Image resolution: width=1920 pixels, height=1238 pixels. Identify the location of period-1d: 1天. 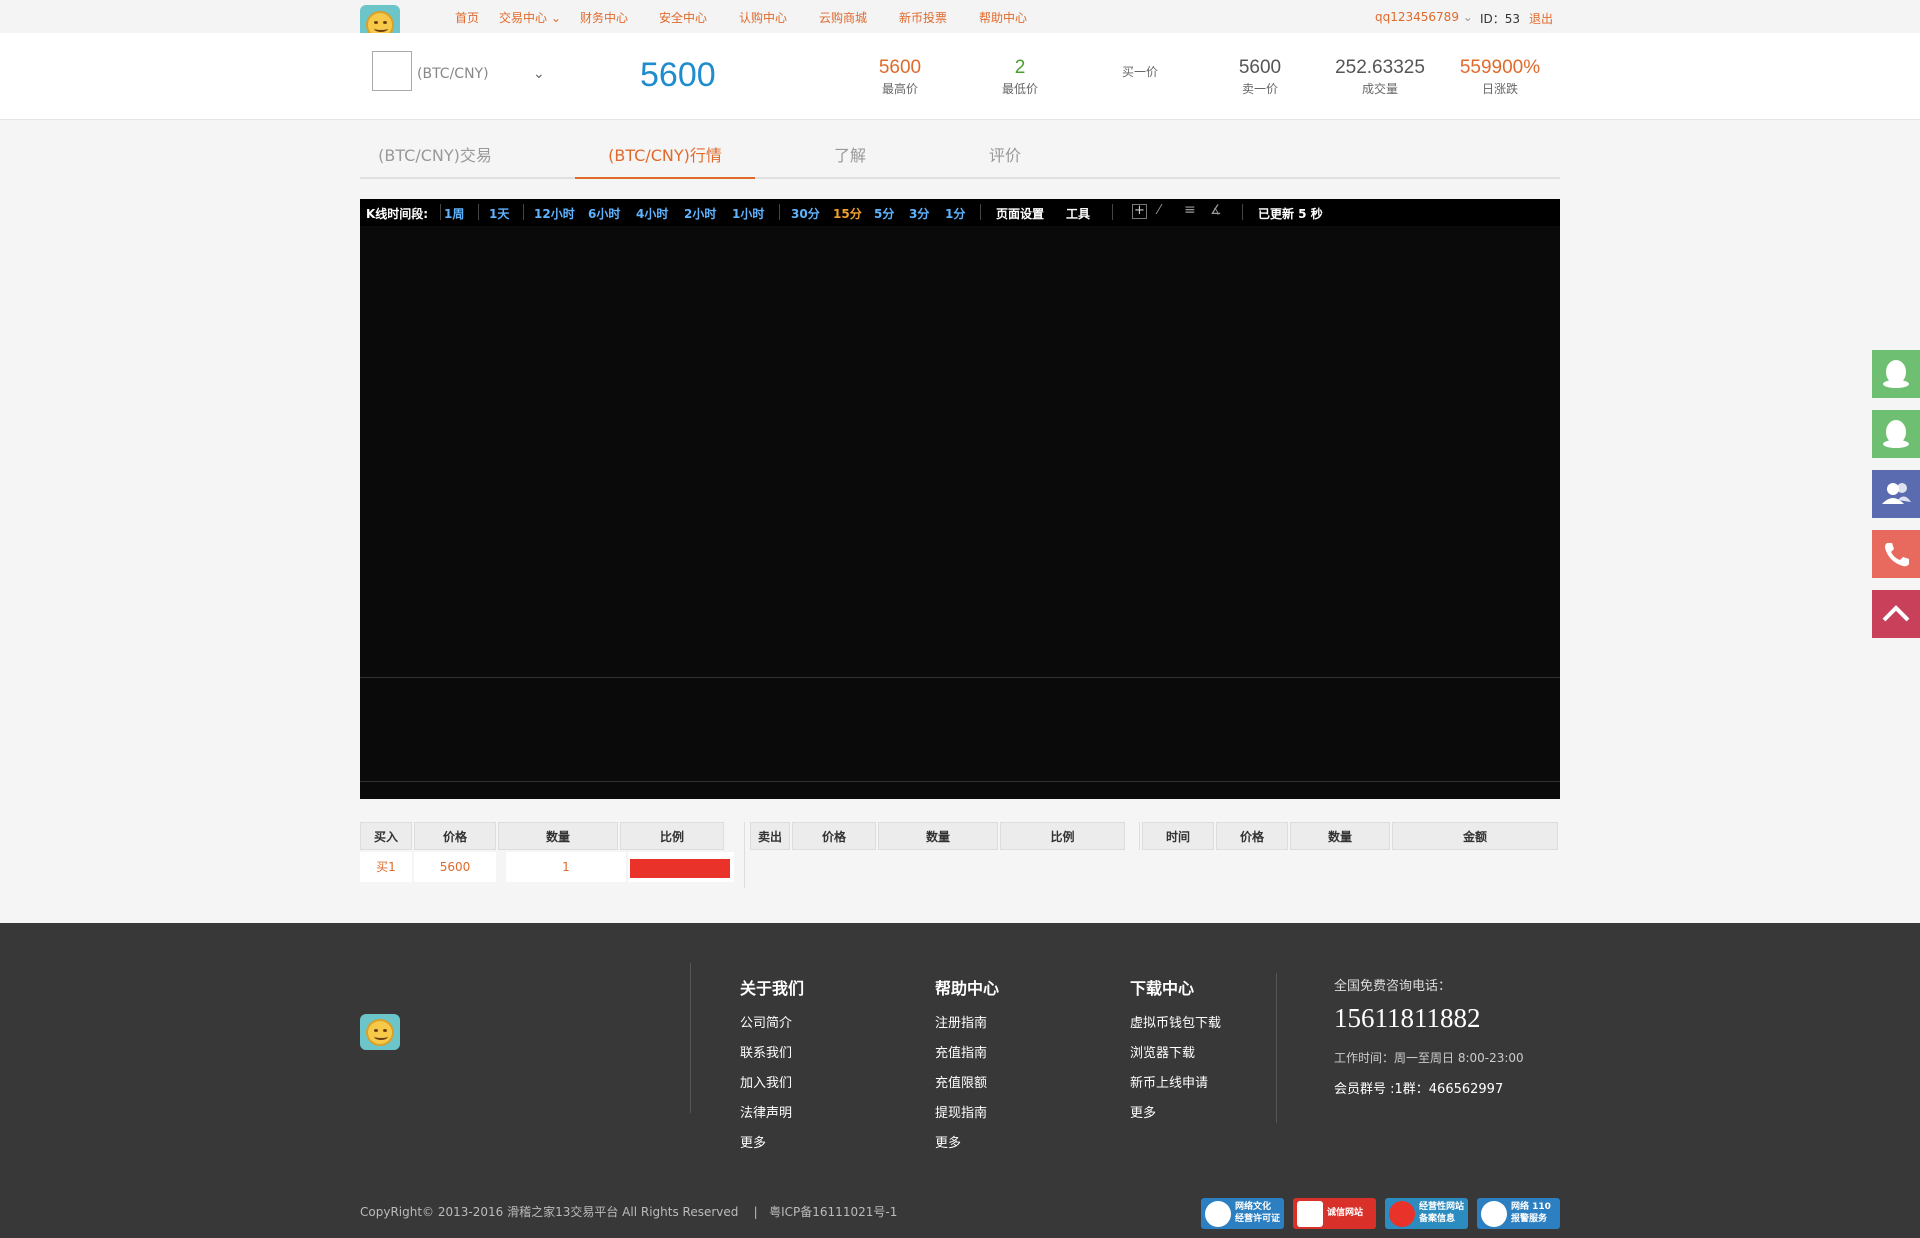
(499, 213).